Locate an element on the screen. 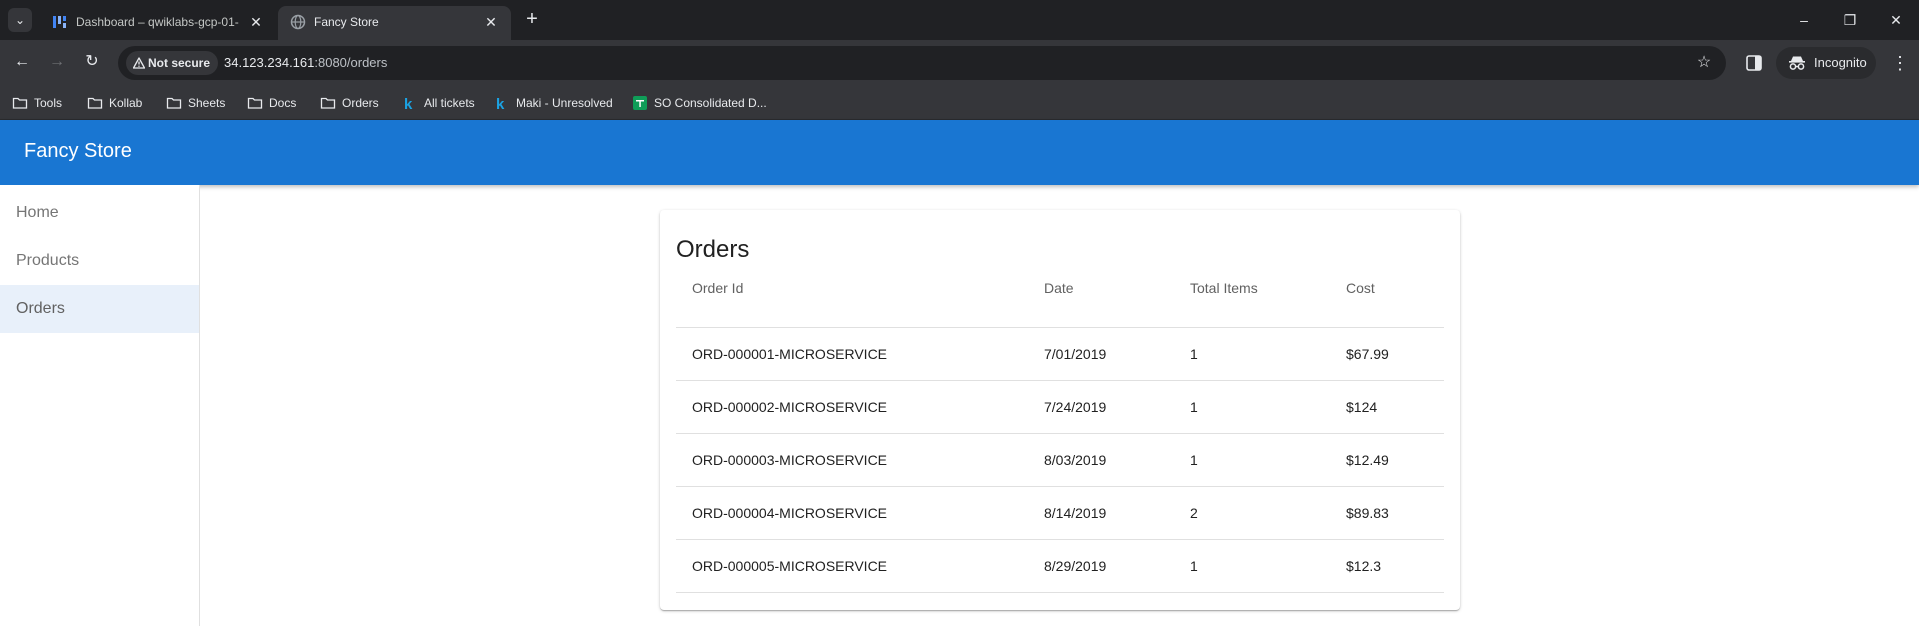 This screenshot has height=626, width=1919. minimize-icon: – is located at coordinates (1804, 20).